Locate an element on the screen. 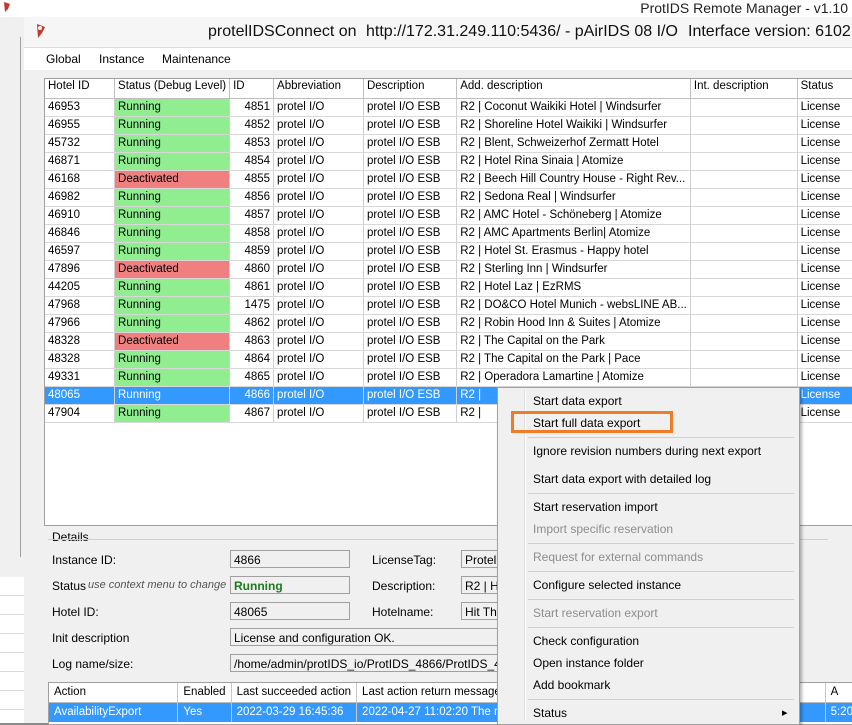 The image size is (852, 725). column-header: ID is located at coordinates (252, 89).